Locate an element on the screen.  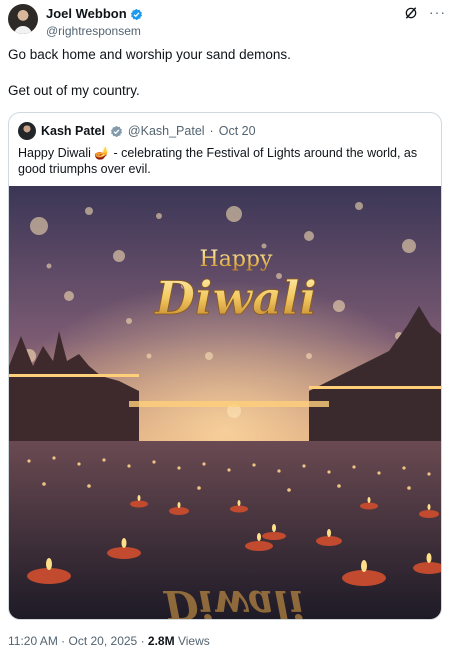
post-header: Joel Webbon @rightresponsem ··· is located at coordinates (227, 21).